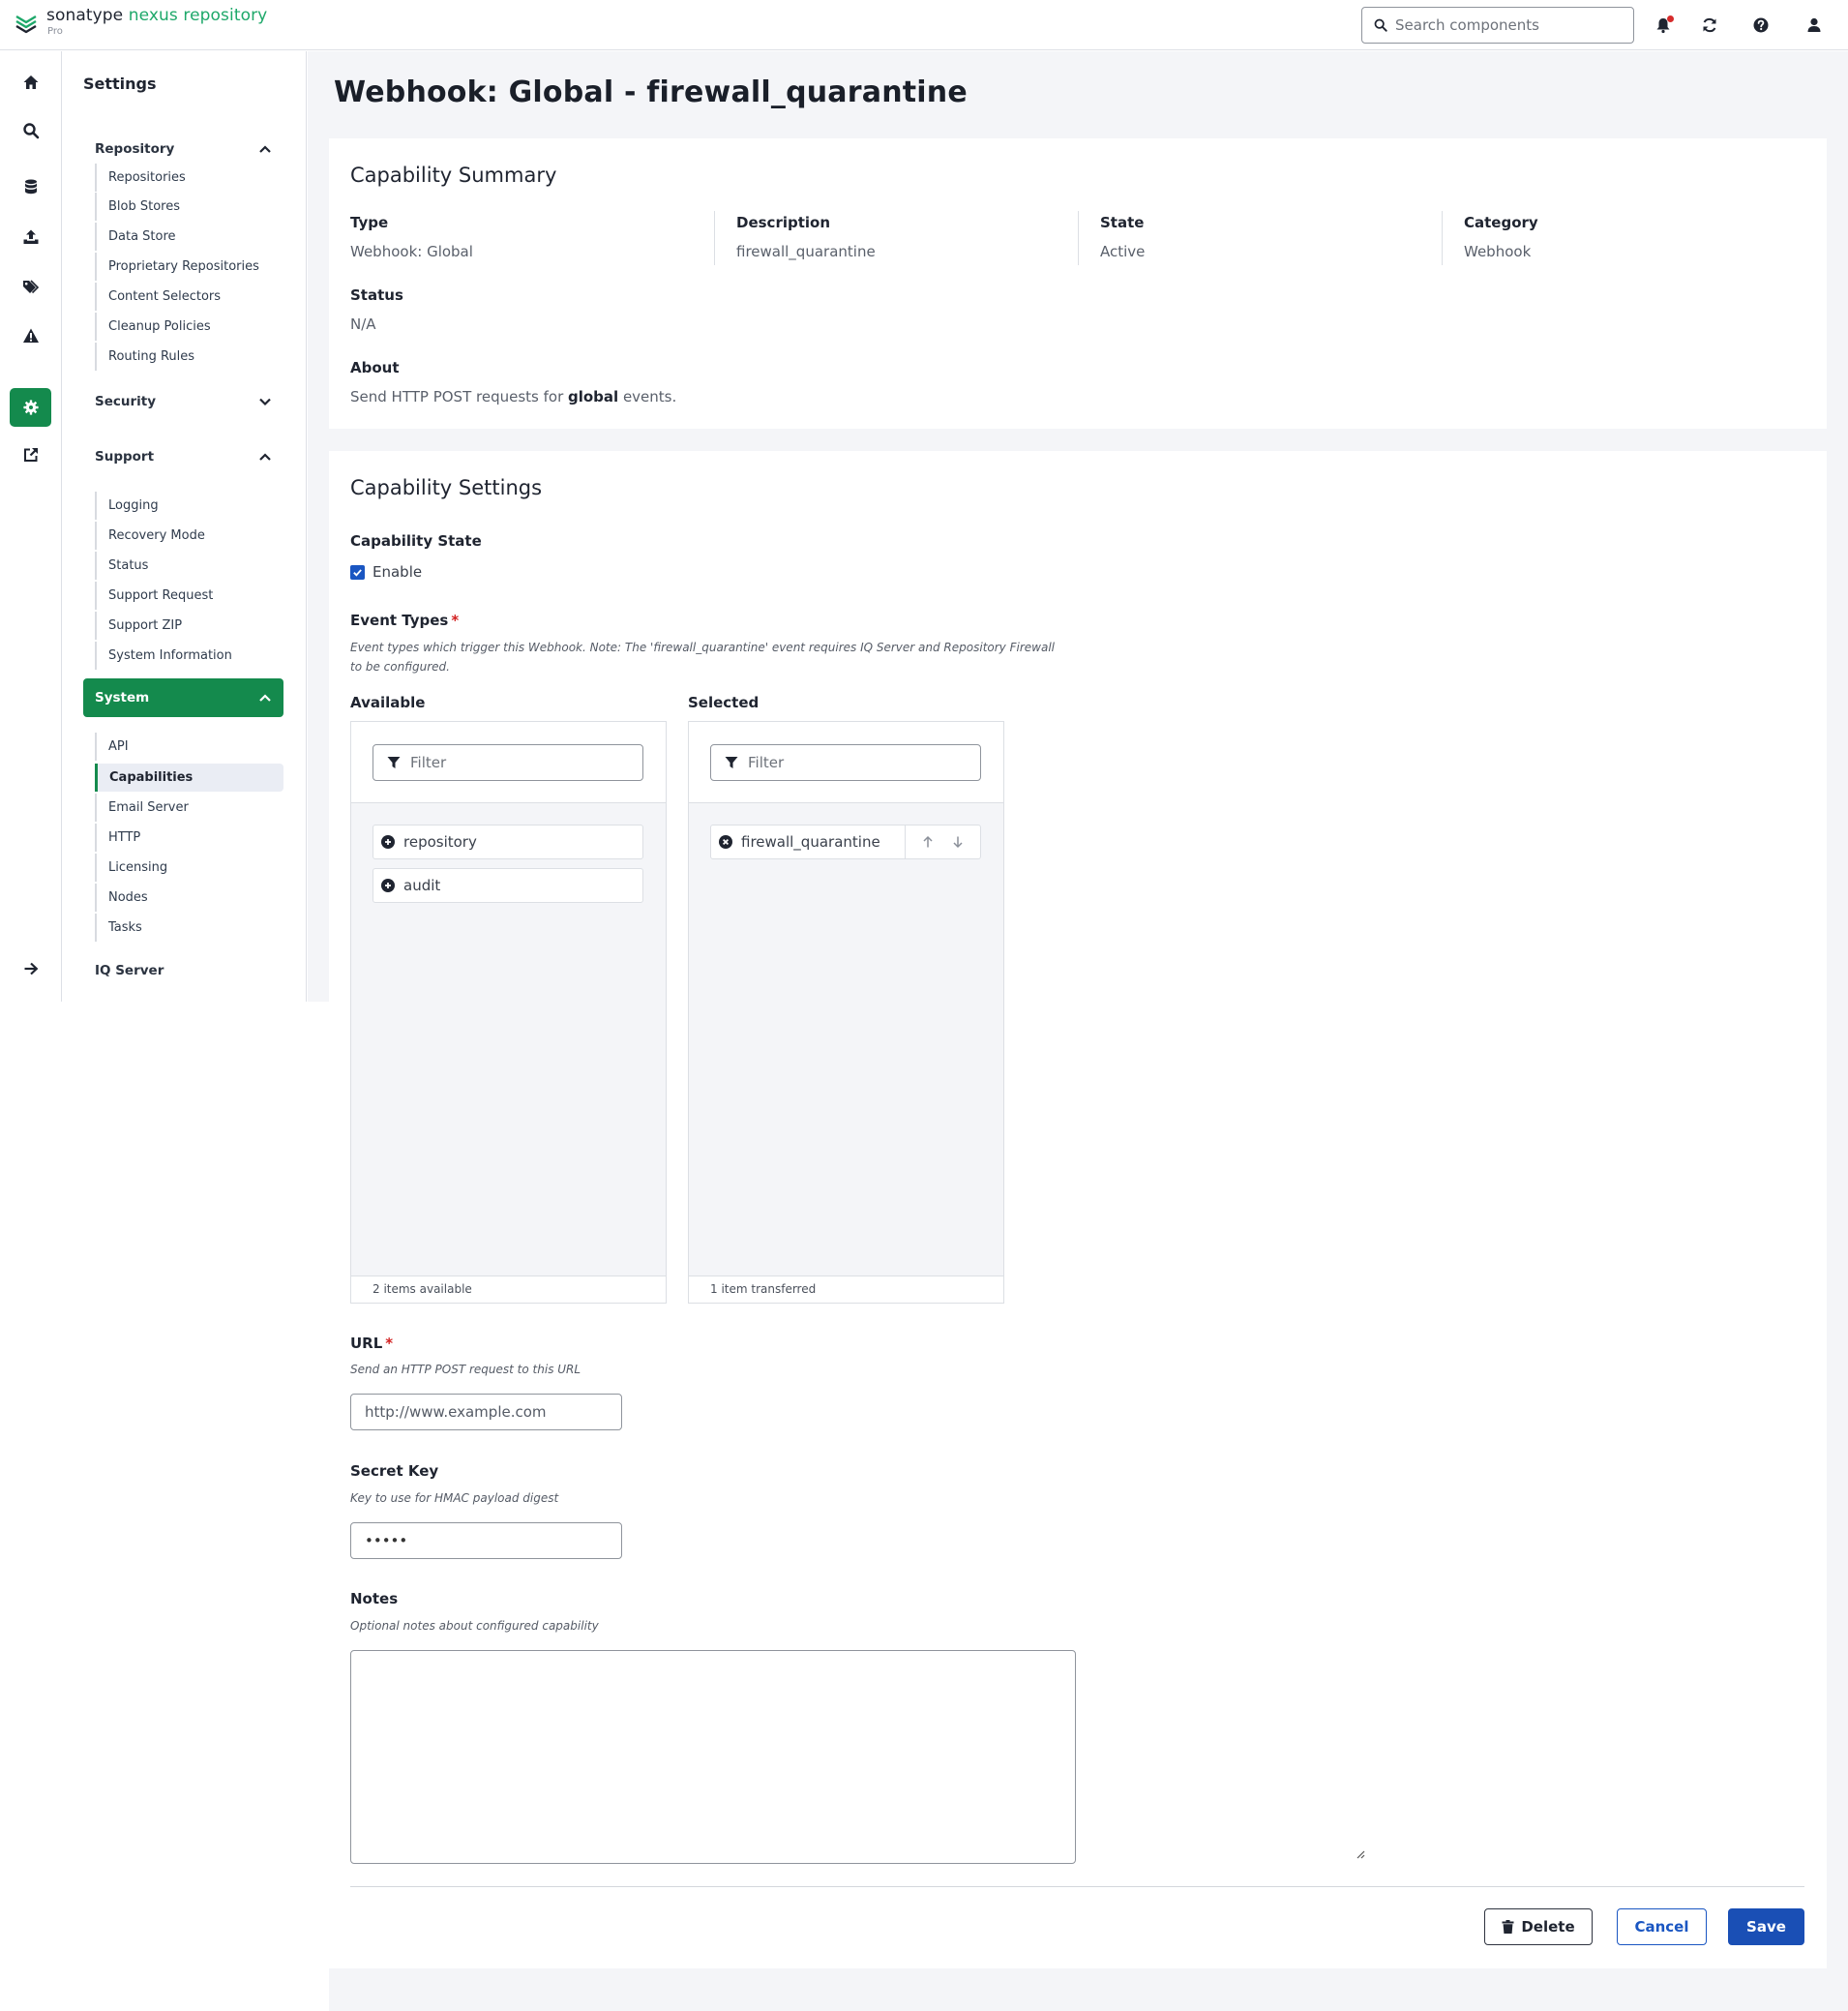 The width and height of the screenshot is (1848, 2011). I want to click on nav-group-label: Security, so click(126, 401).